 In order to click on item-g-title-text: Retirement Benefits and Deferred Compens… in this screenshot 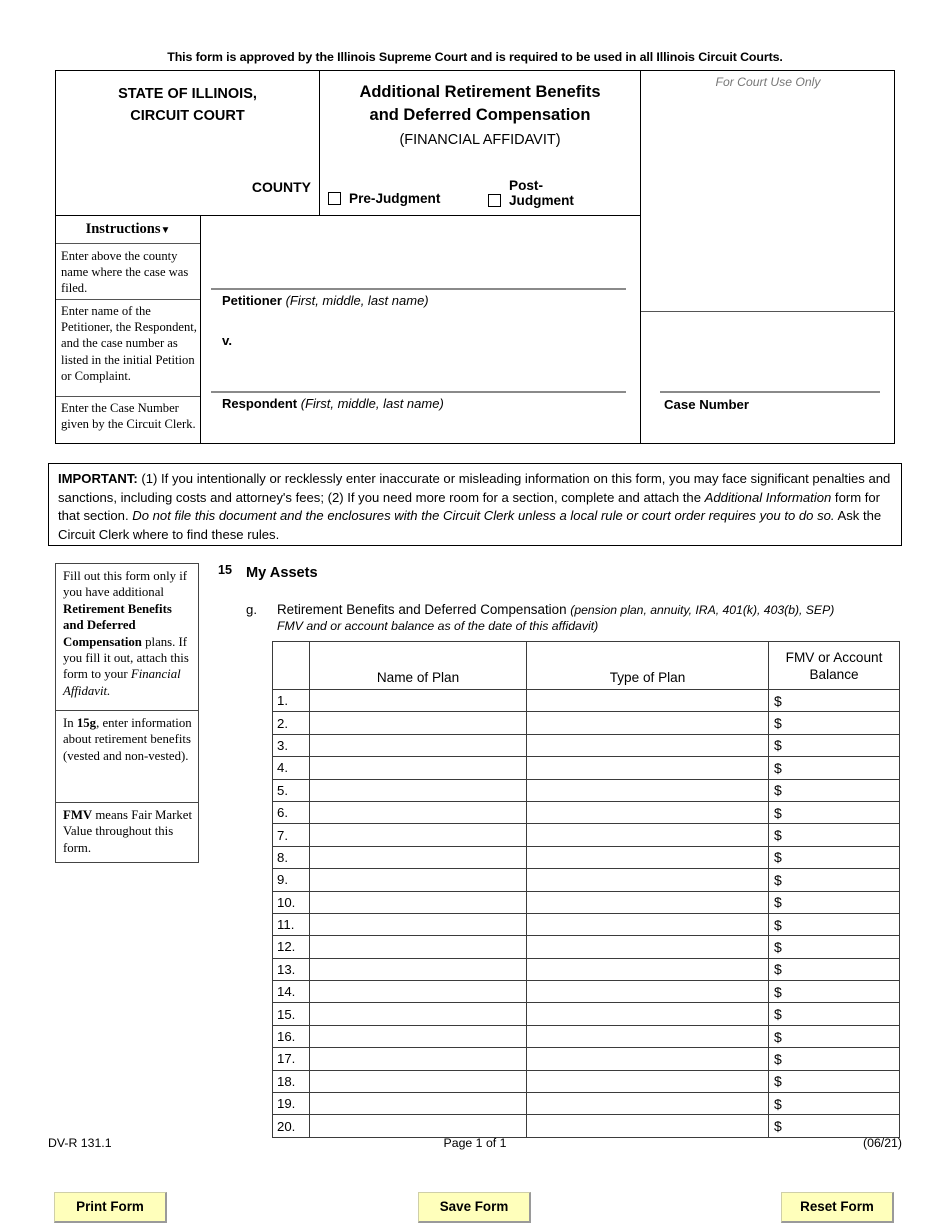, I will do `click(422, 609)`.